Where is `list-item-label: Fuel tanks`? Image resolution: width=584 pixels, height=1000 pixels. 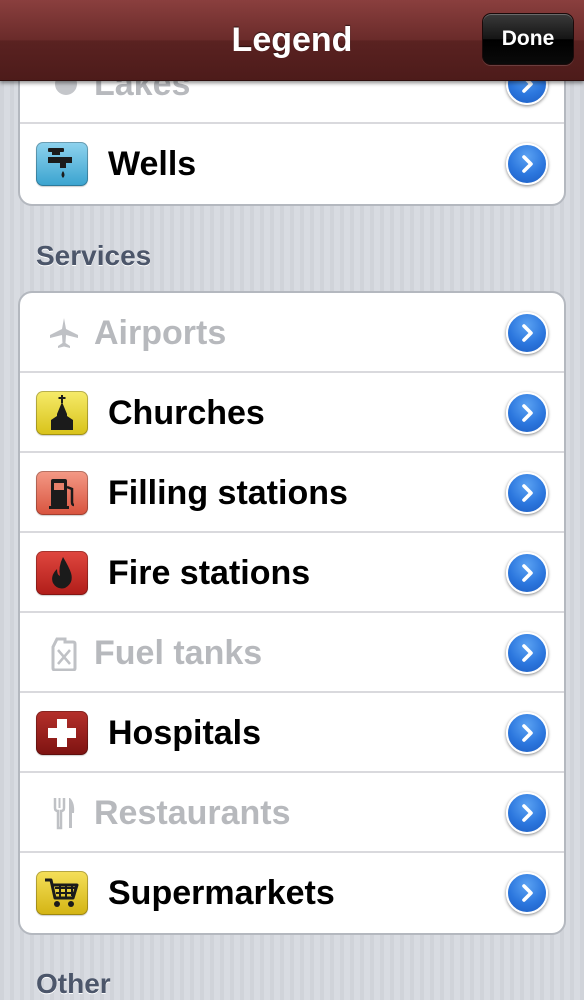
list-item-label: Fuel tanks is located at coordinates (178, 653).